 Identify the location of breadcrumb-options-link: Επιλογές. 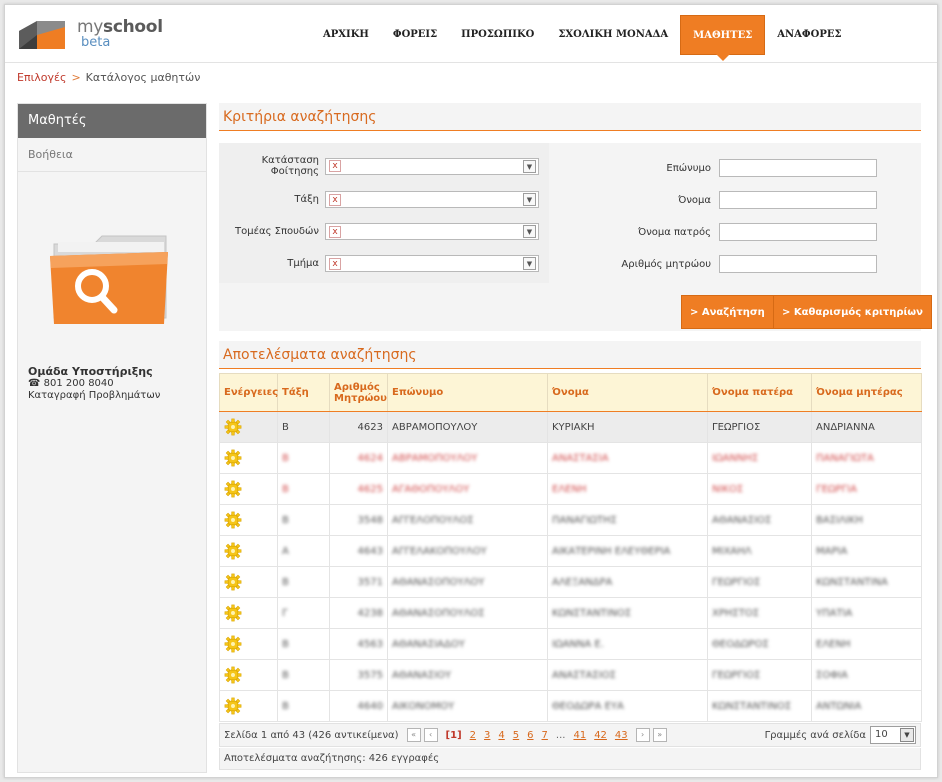
(41, 77).